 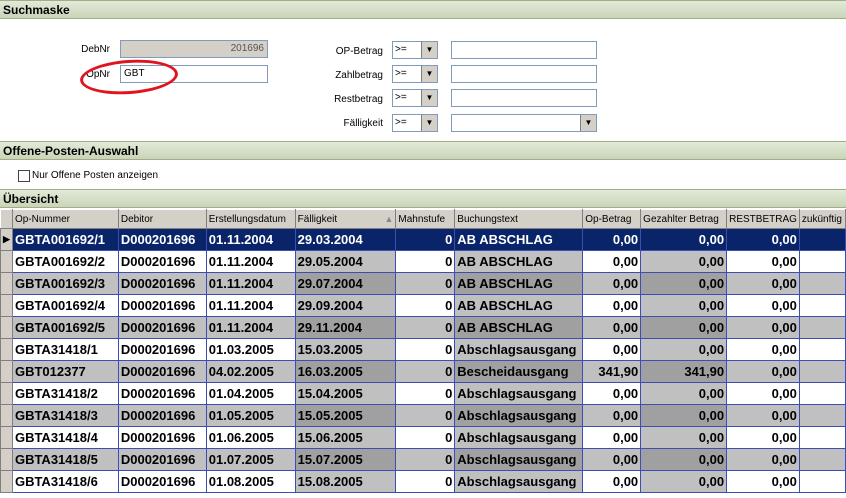 What do you see at coordinates (250, 393) in the screenshot?
I see `table-cell: 01.04.2005` at bounding box center [250, 393].